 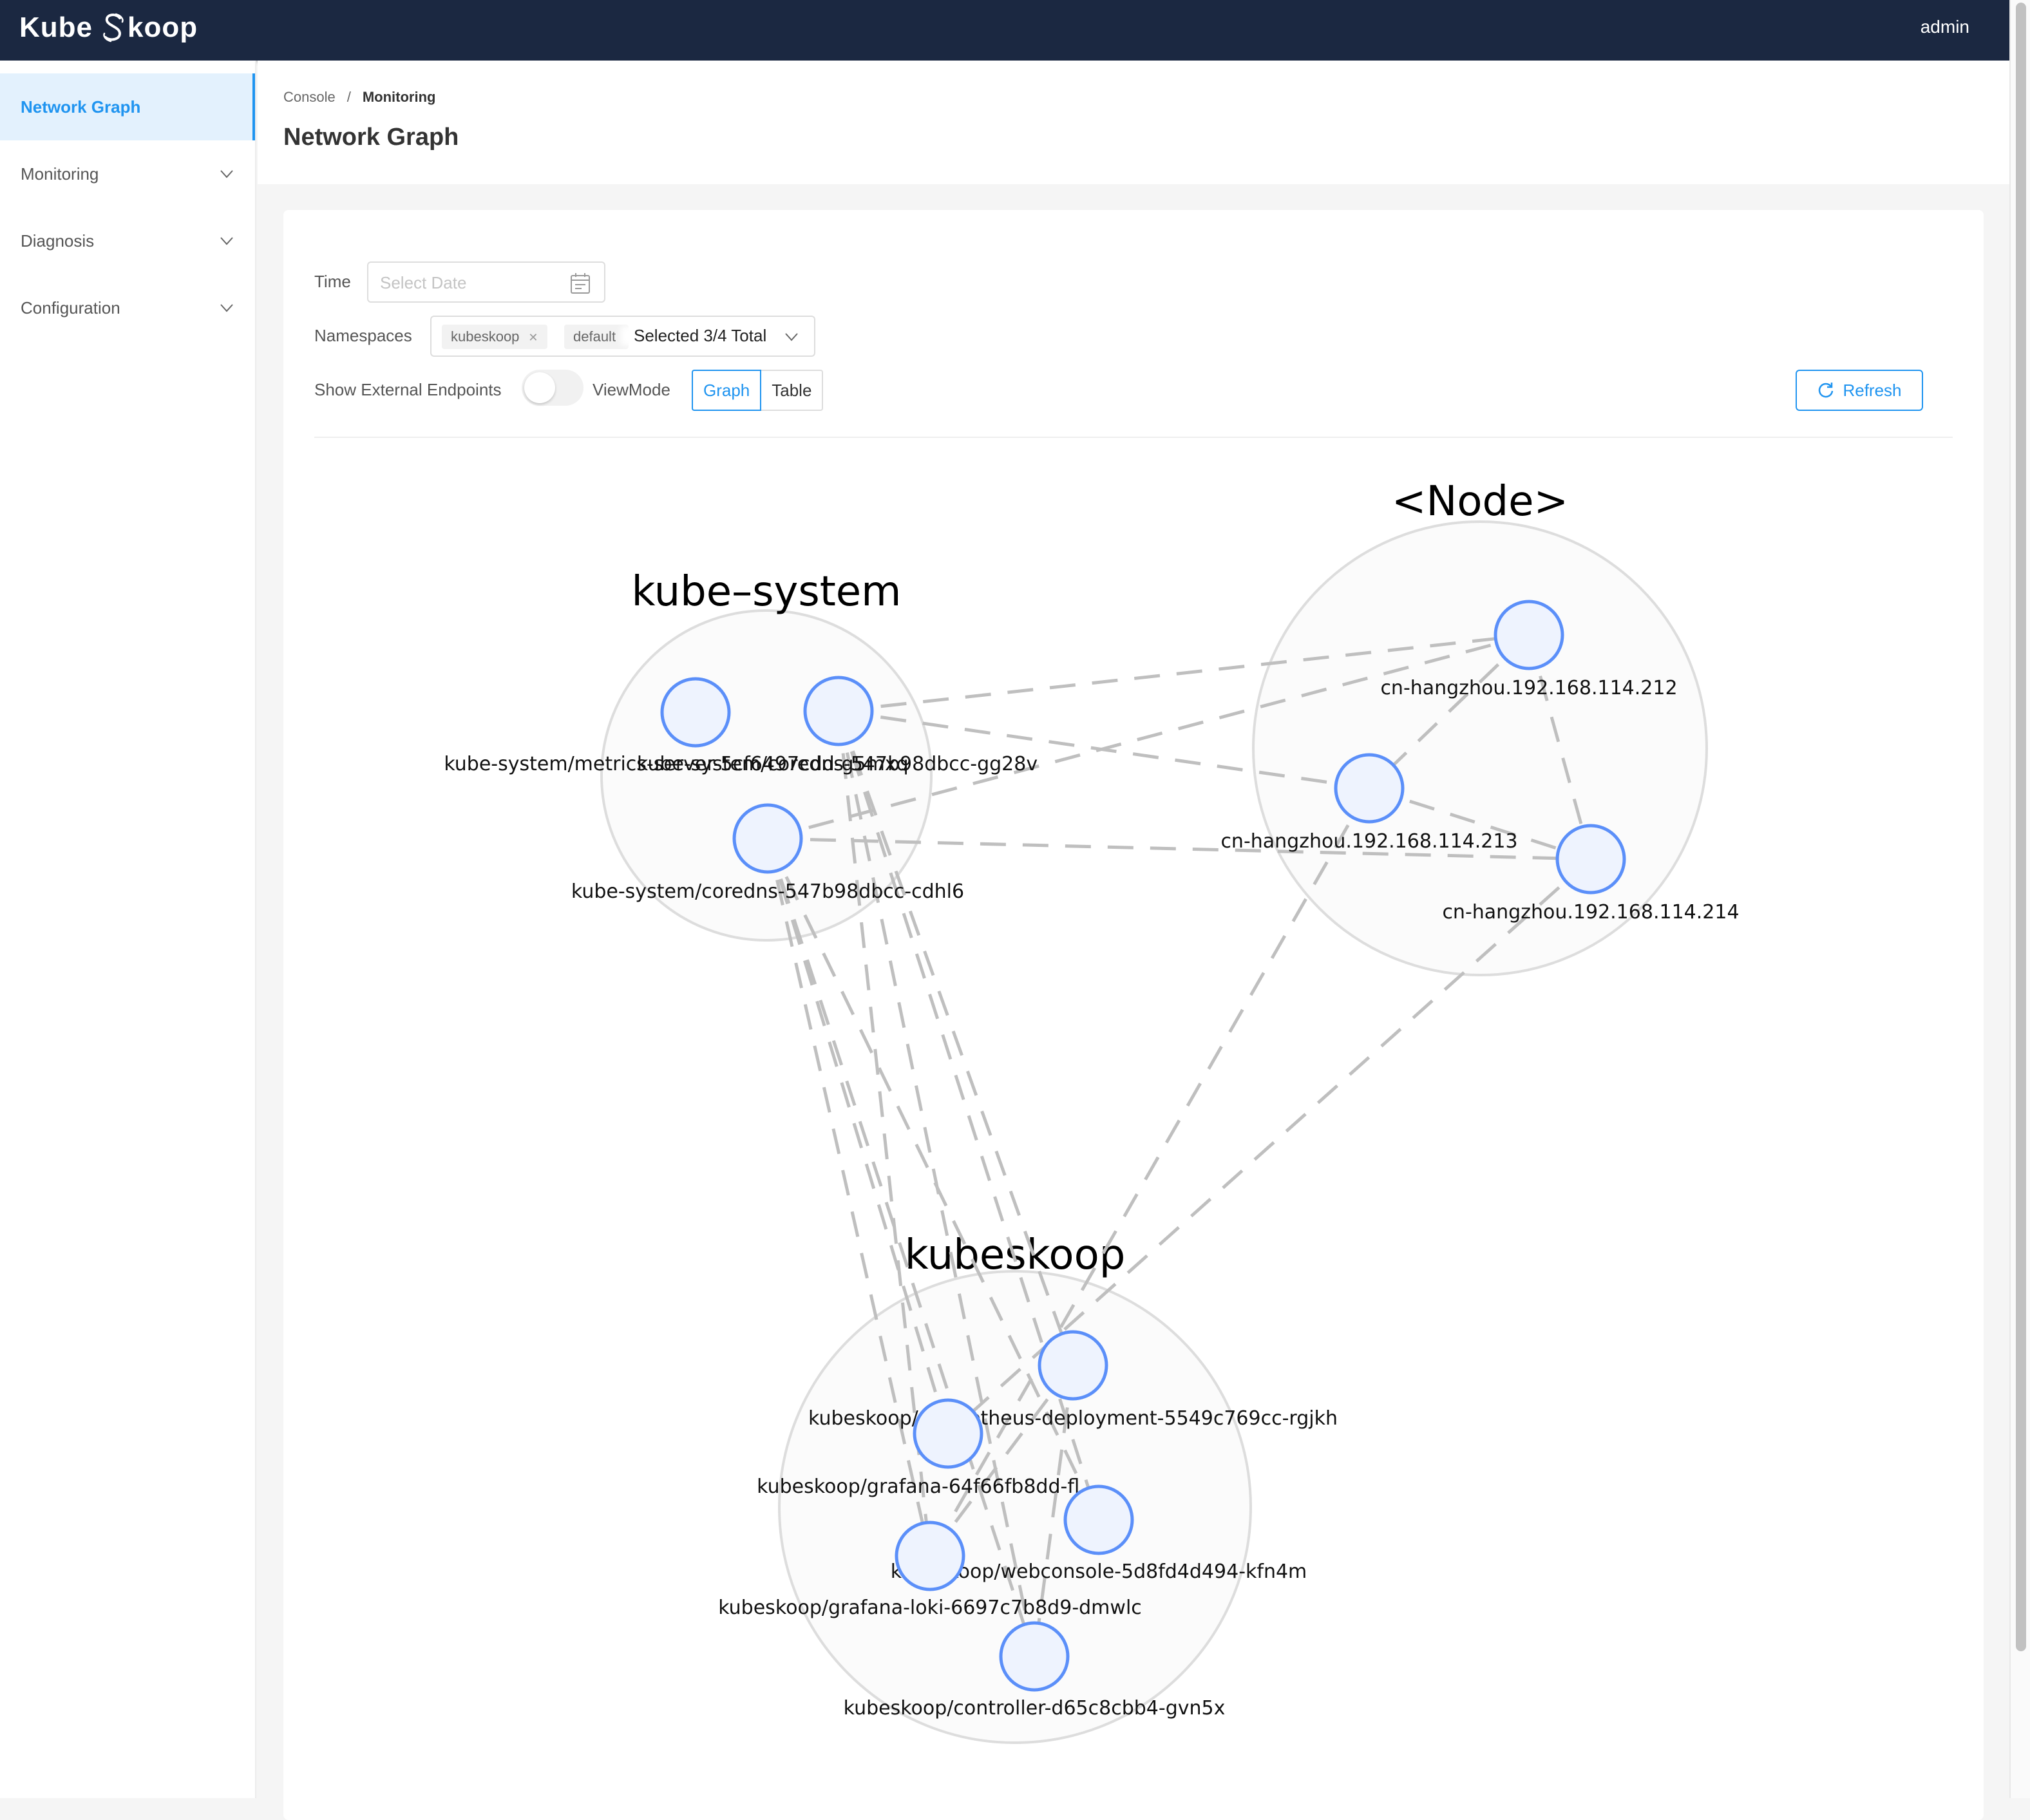 I want to click on group-label-kube-system: kube–system, so click(x=766, y=592).